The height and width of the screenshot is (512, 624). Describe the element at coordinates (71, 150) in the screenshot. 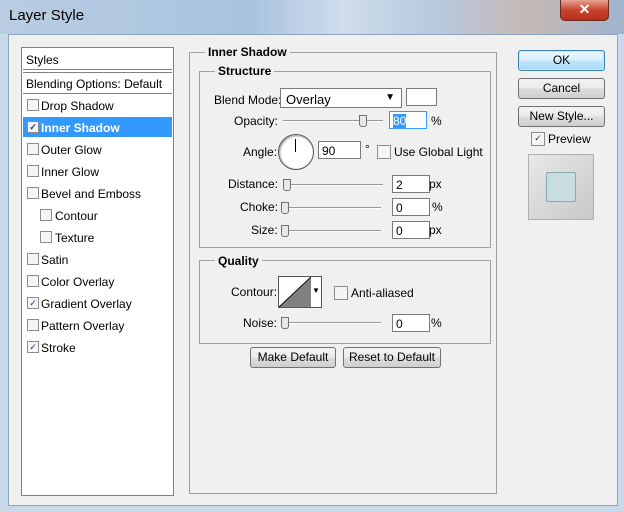

I see `style-item-label: Outer Glow` at that location.